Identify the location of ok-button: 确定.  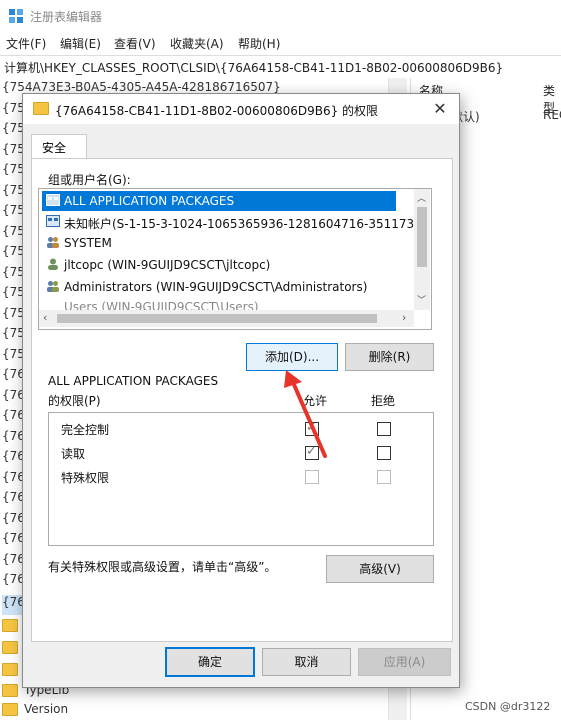
(210, 662).